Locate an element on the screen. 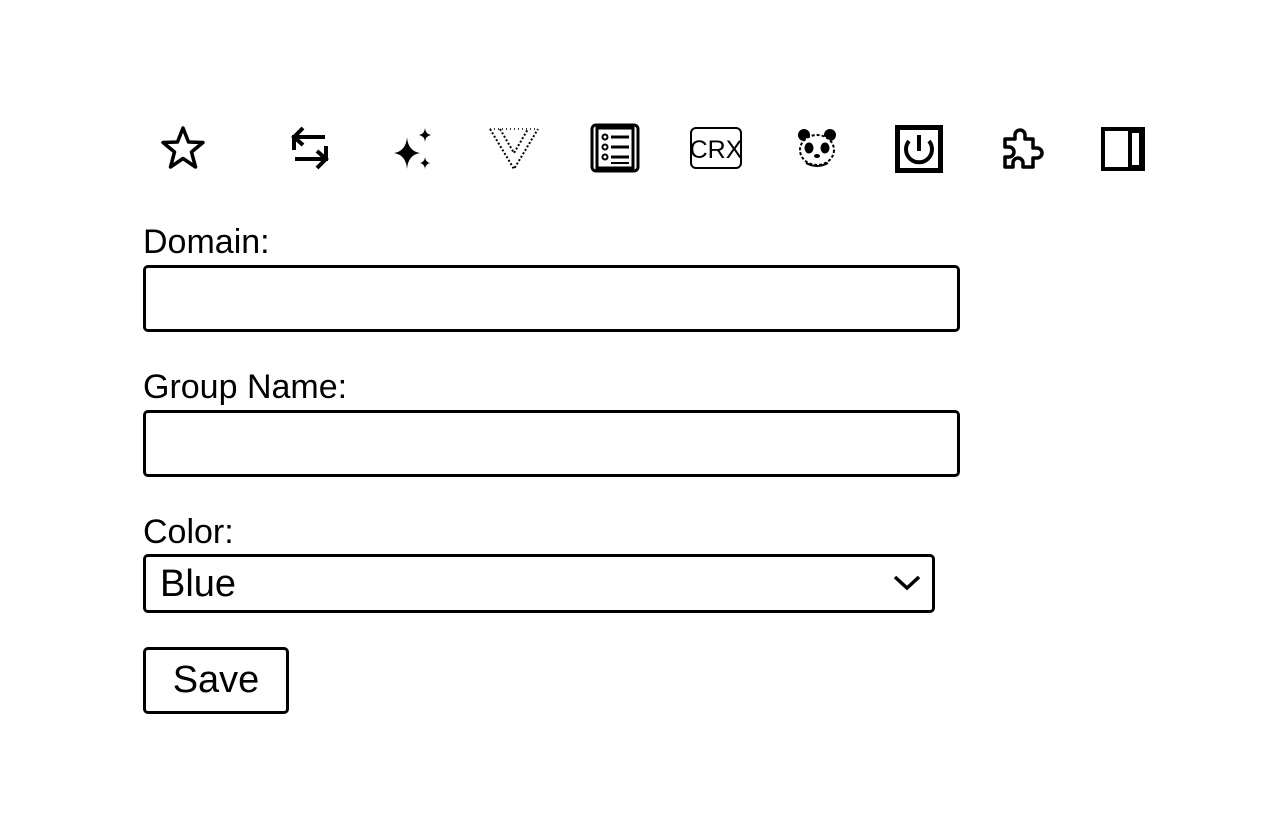  crx-extension-icon: CRX is located at coordinates (716, 148).